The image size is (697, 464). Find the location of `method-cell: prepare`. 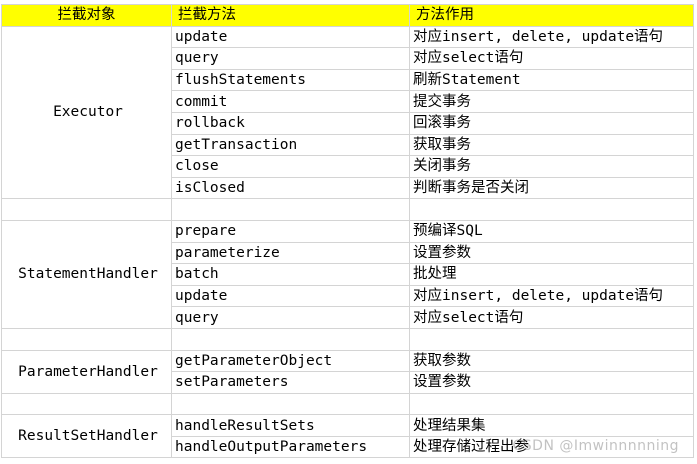

method-cell: prepare is located at coordinates (290, 231).